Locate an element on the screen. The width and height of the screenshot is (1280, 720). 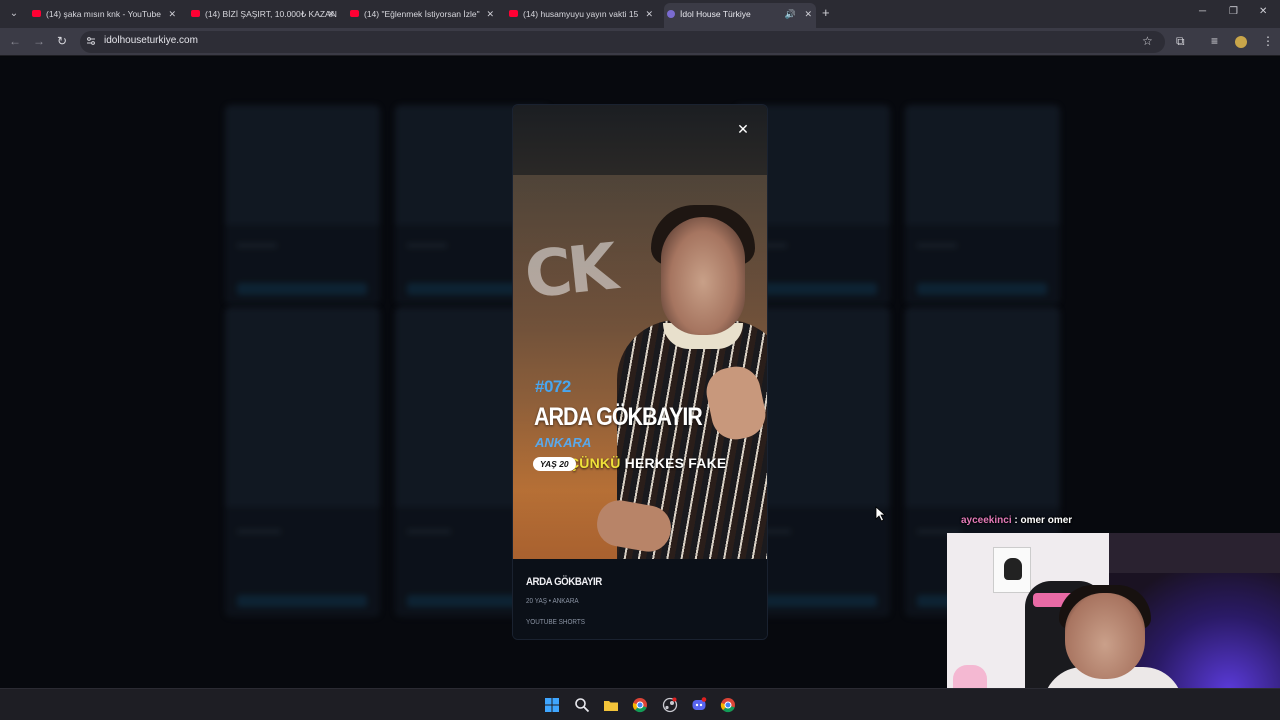
graffiti-decoration: CK is located at coordinates (569, 272).